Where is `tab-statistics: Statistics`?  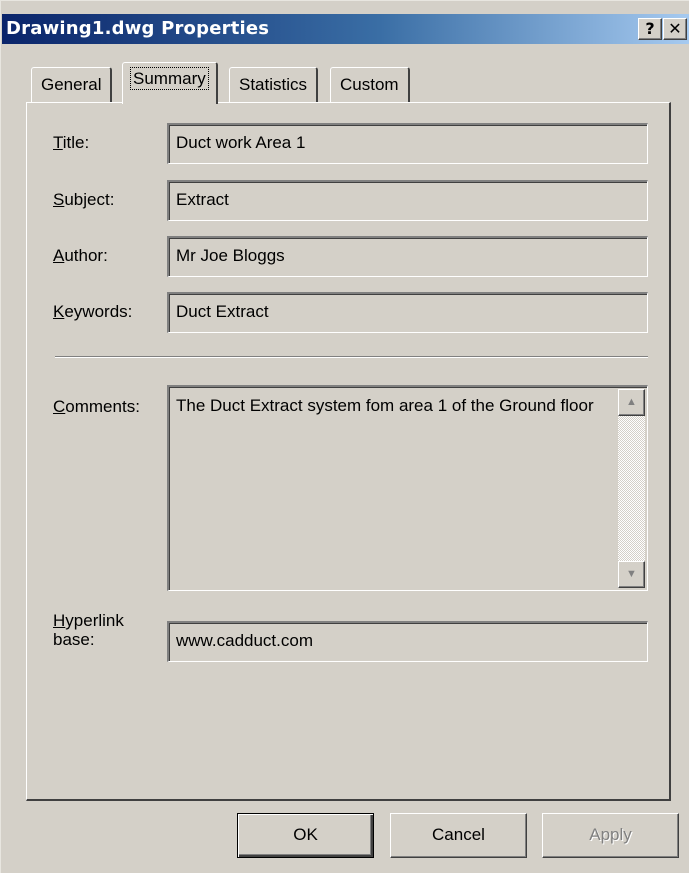
tab-statistics: Statistics is located at coordinates (274, 84).